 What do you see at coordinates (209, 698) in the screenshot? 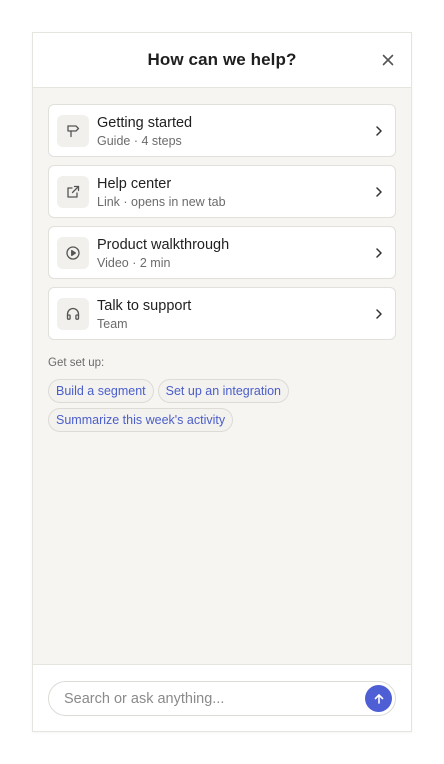
I see `search-input` at bounding box center [209, 698].